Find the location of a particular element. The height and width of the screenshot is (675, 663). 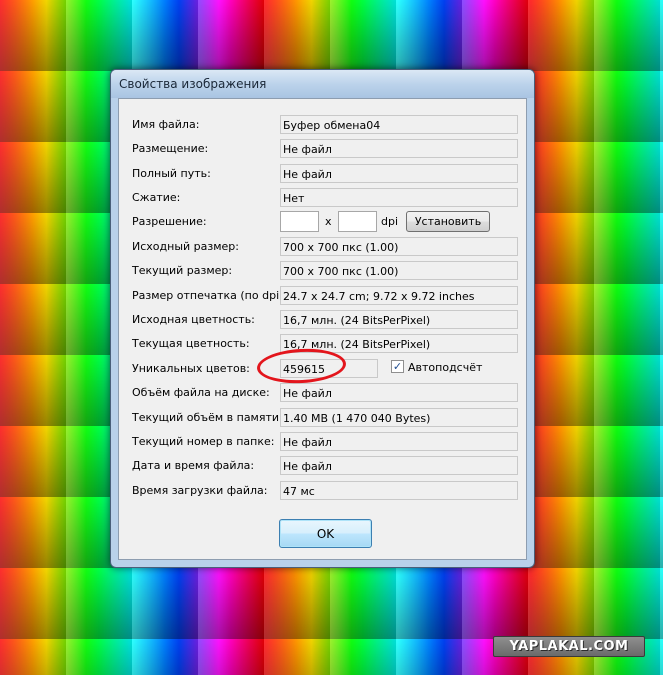

field-value: 1.40 MB (1 470 040 Bytes) is located at coordinates (399, 417).